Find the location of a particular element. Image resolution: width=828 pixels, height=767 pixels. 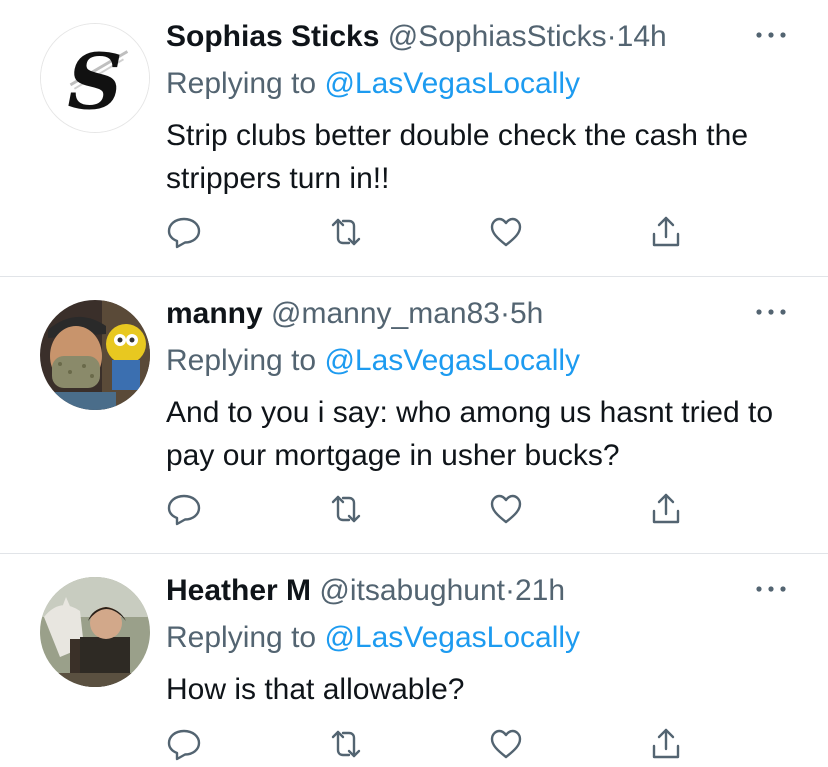

user-handle: @SophiasSticks is located at coordinates (497, 36).